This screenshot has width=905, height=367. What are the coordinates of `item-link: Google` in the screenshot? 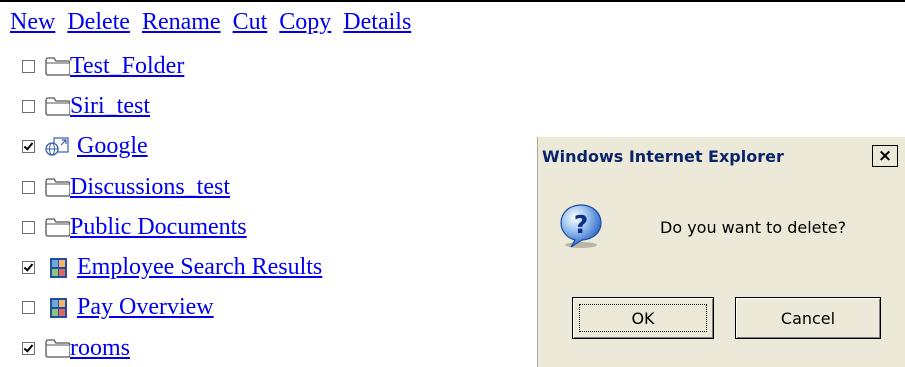 It's located at (112, 146).